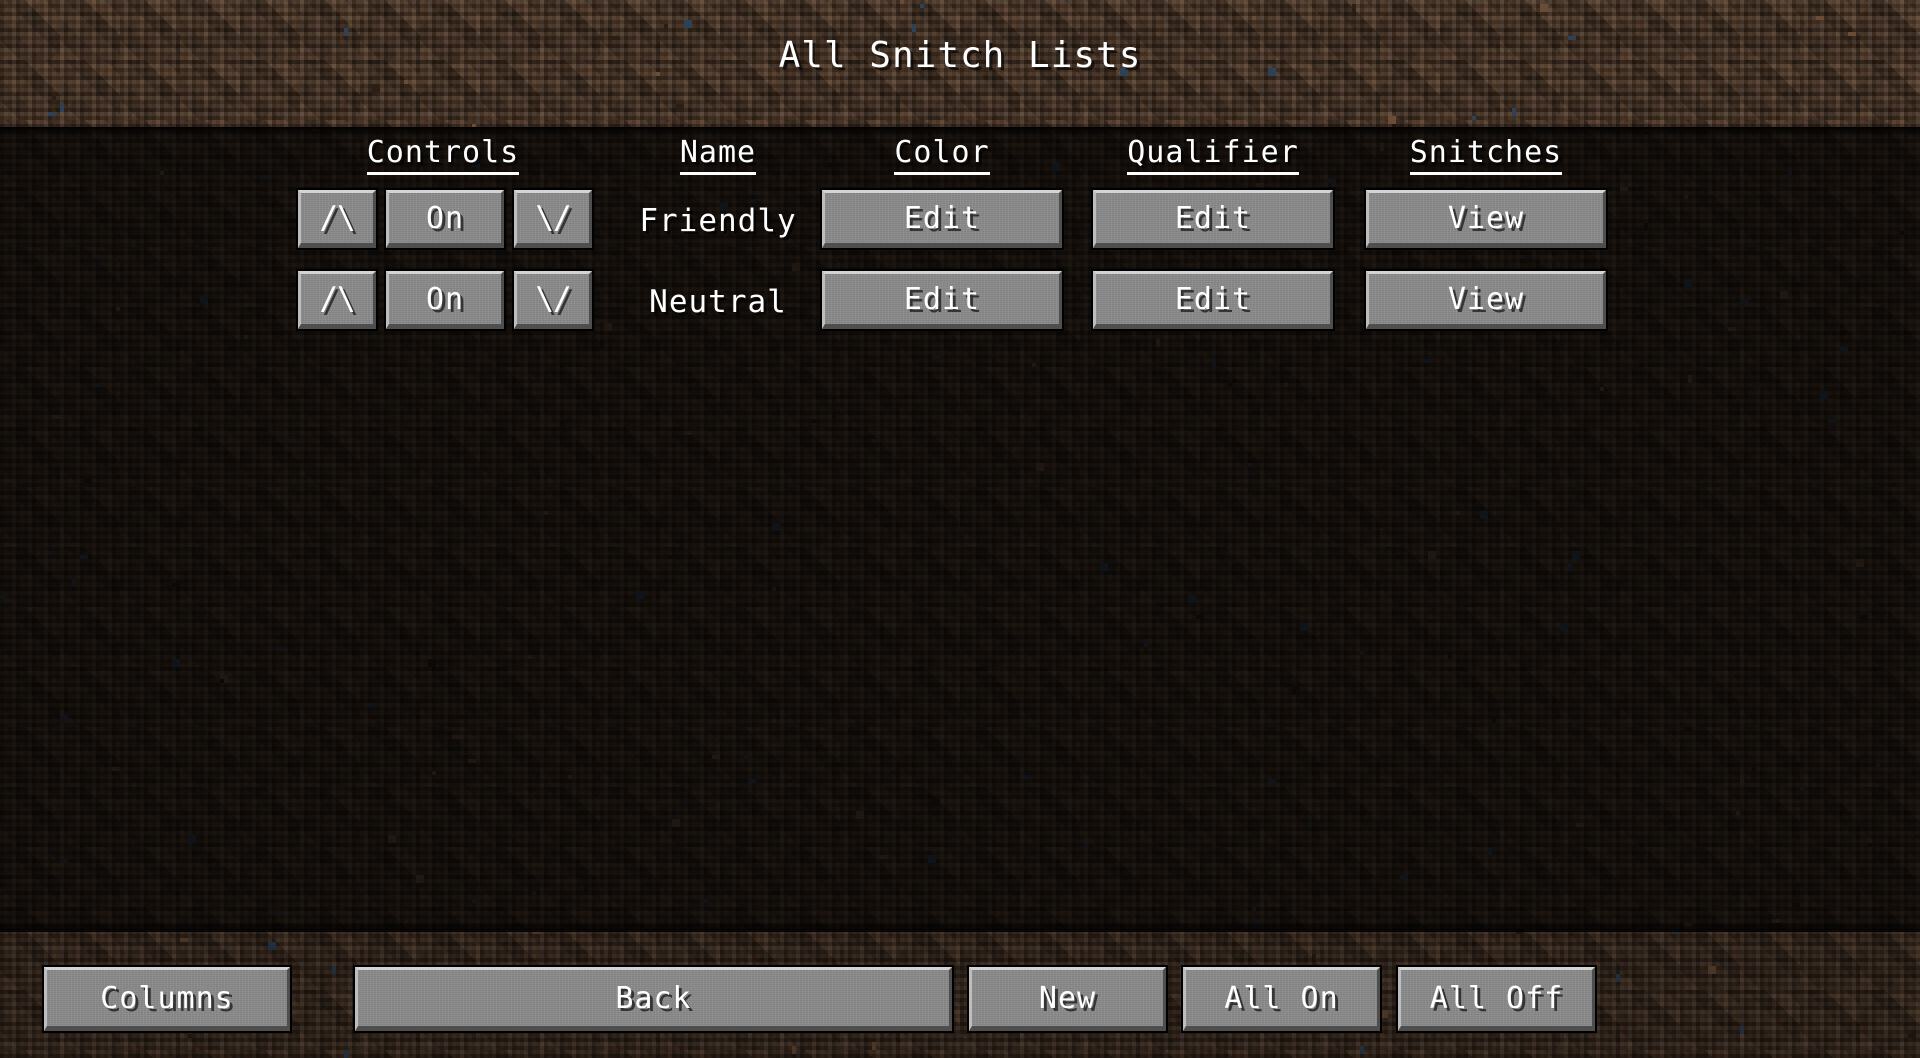  I want to click on row-1-toggle-button: On, so click(445, 300).